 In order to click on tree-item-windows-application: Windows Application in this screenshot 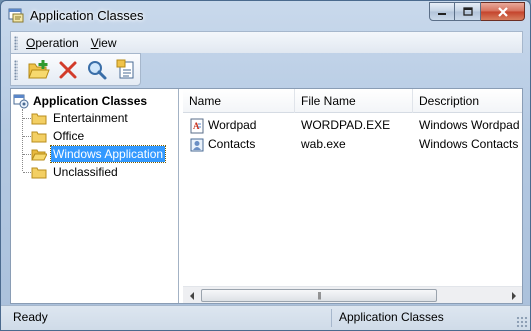, I will do `click(99, 154)`.